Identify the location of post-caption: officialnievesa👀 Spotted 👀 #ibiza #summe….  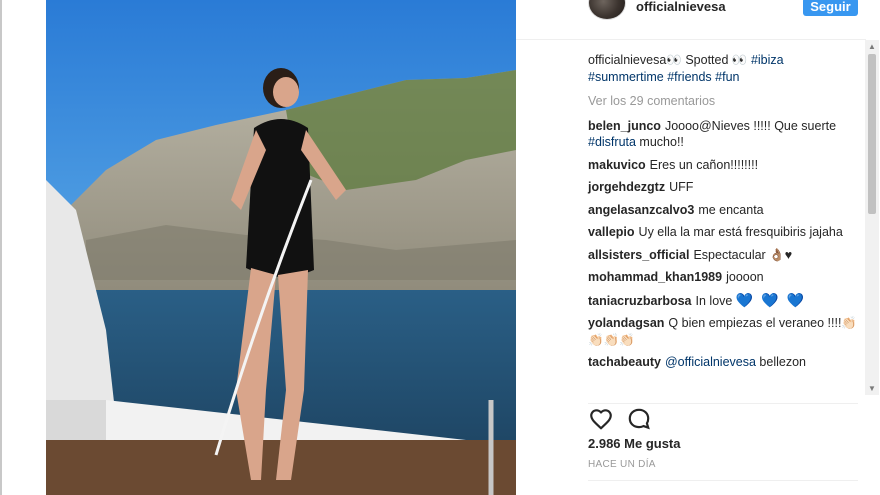
(723, 68).